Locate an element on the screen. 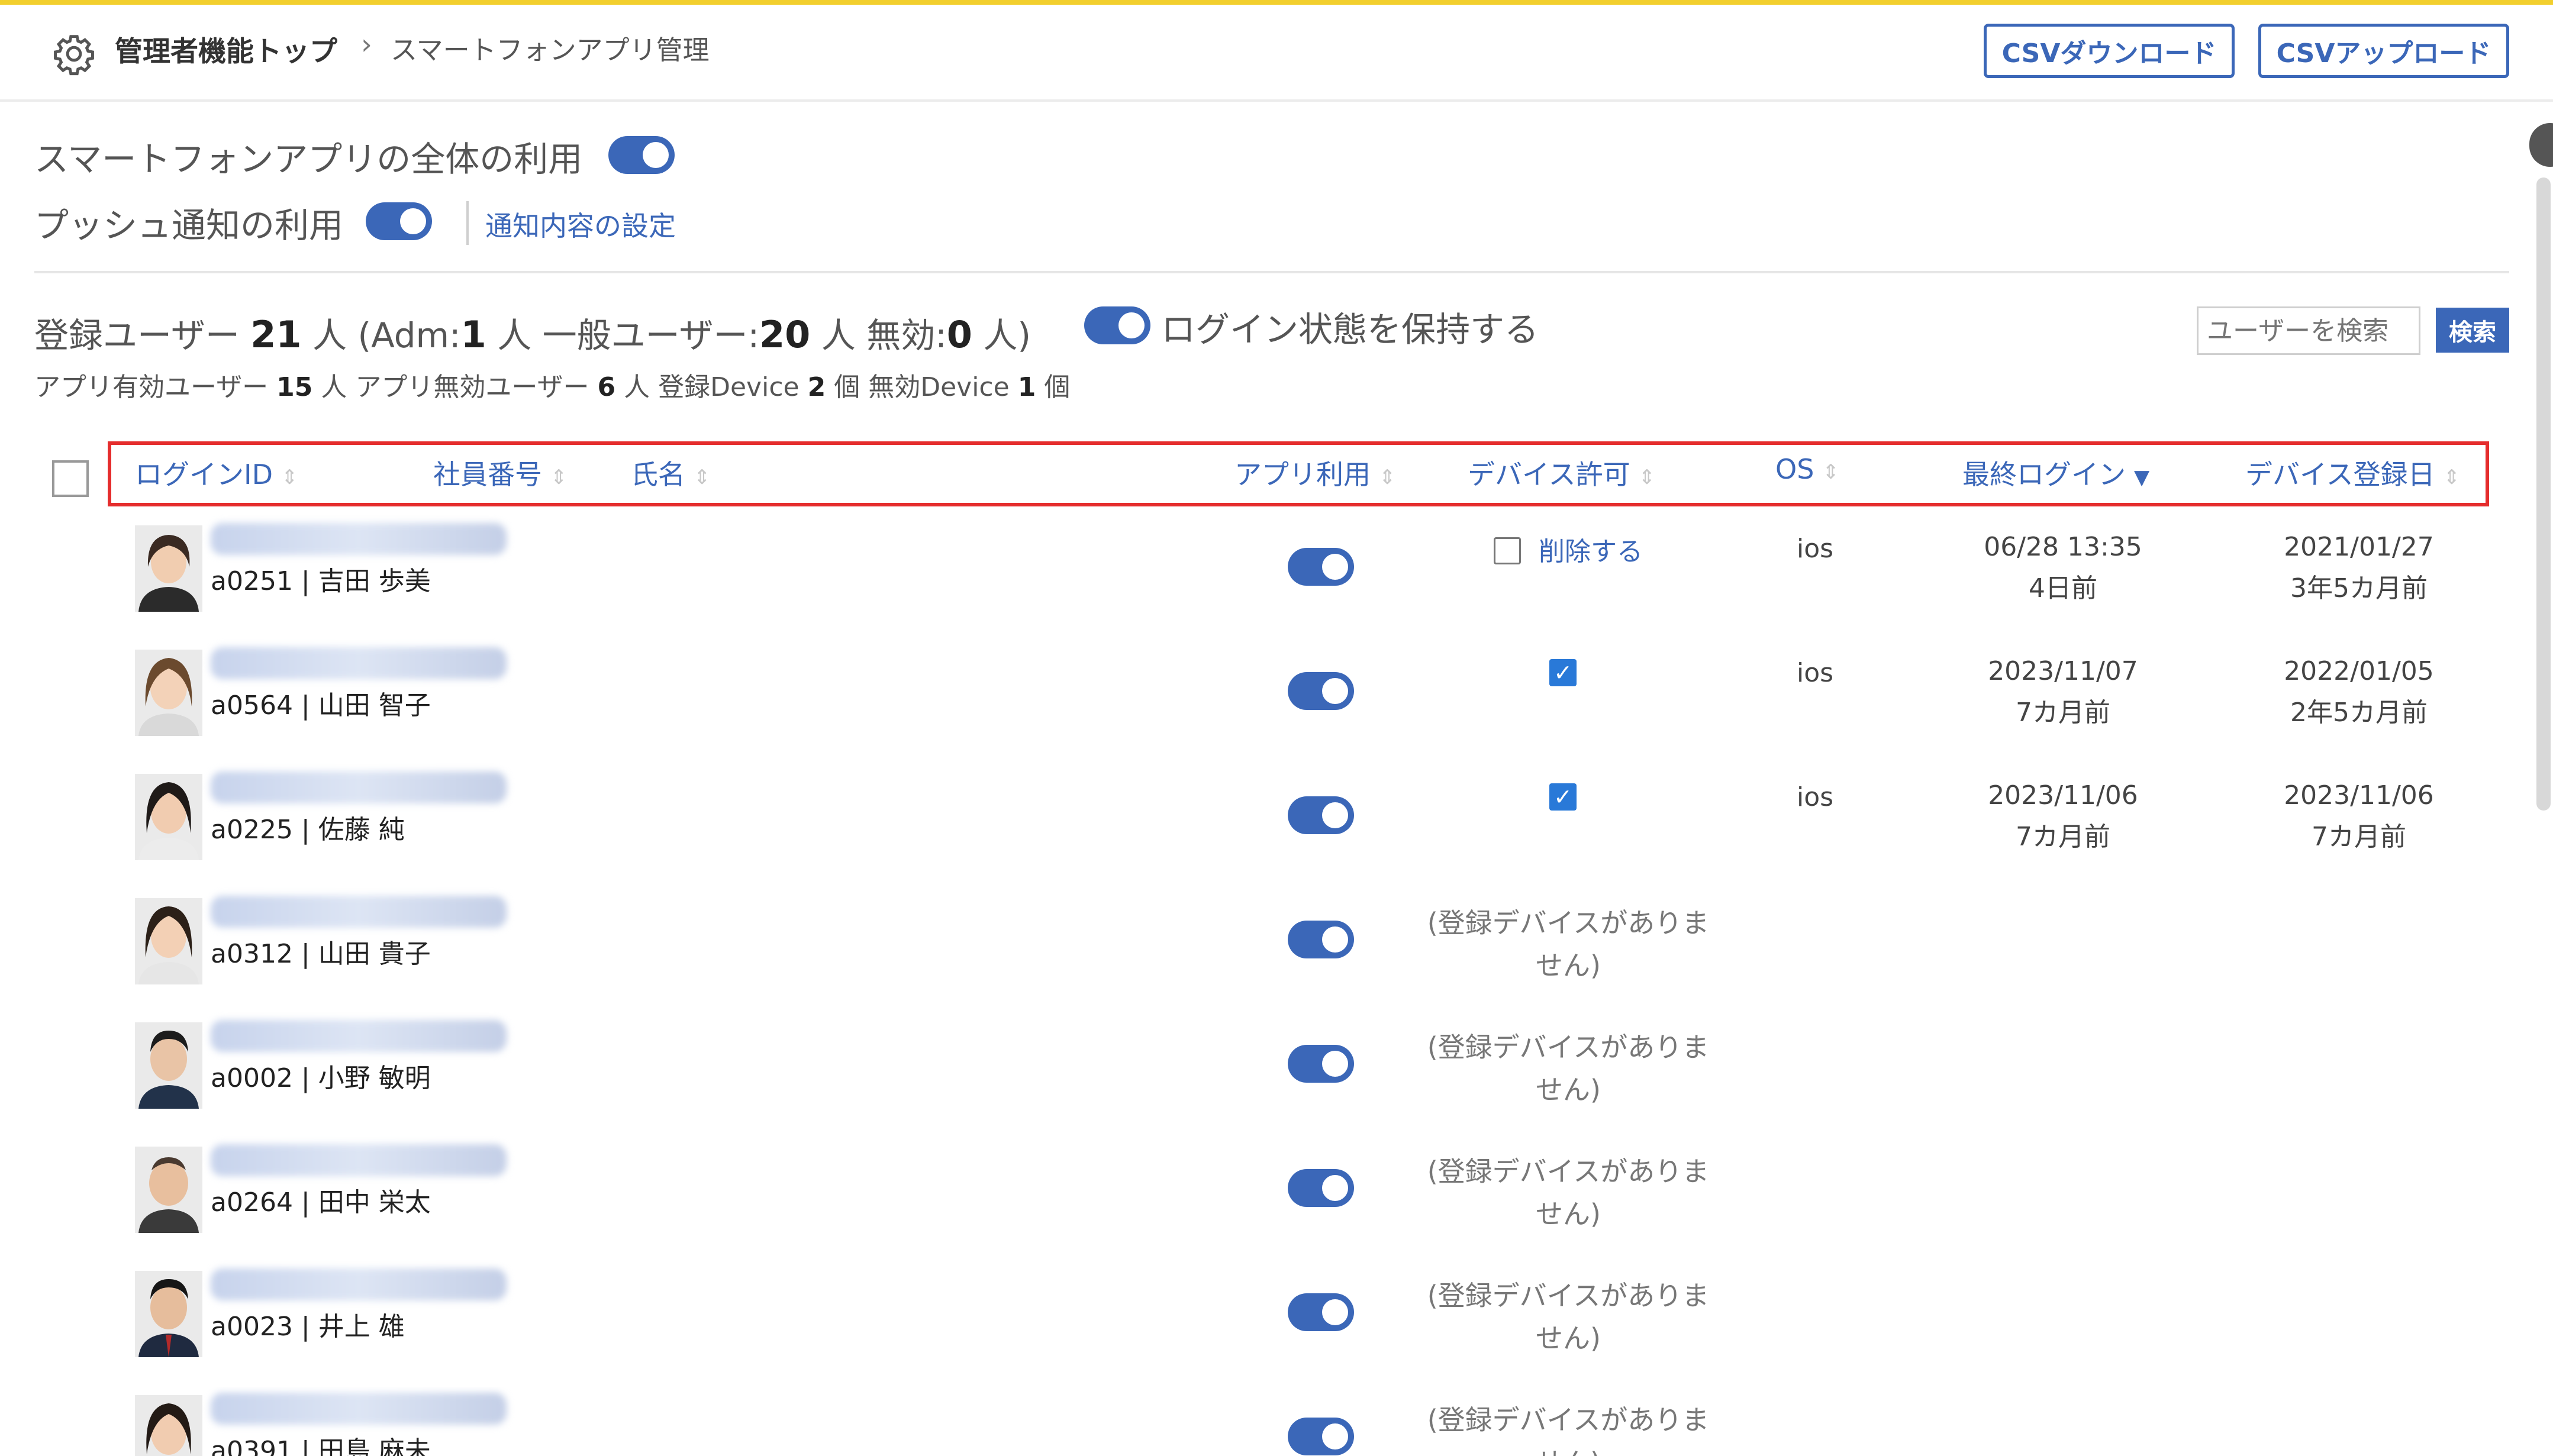  divider-vertical is located at coordinates (467, 223).